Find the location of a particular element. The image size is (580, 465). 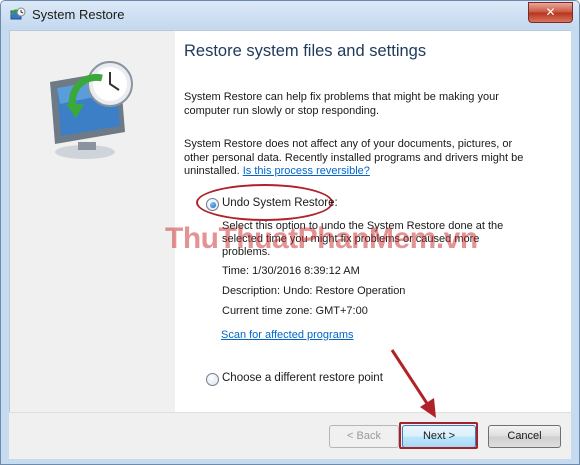

undo-restore-label: Undo System Restore: is located at coordinates (280, 203).